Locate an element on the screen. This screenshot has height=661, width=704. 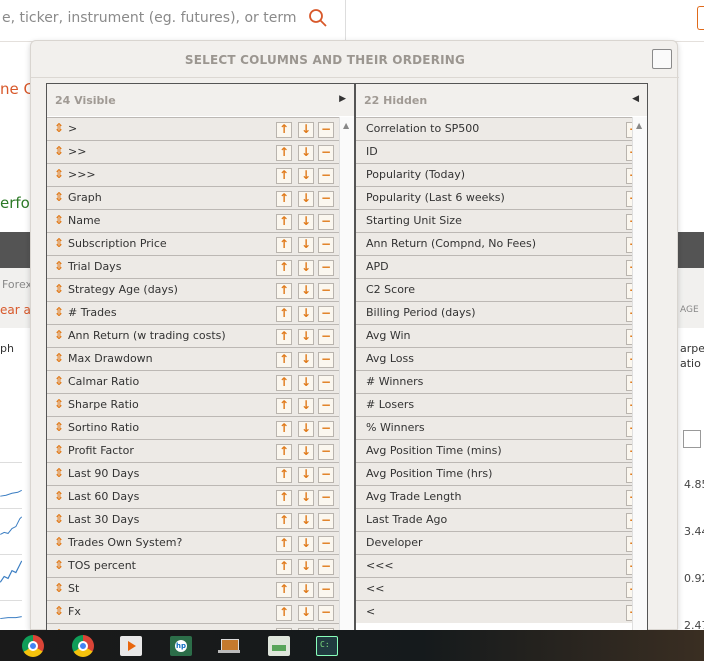
visible-column-row: ⇕ Sharpe Ratio ↑ ↓ − is located at coordinates (193, 404).